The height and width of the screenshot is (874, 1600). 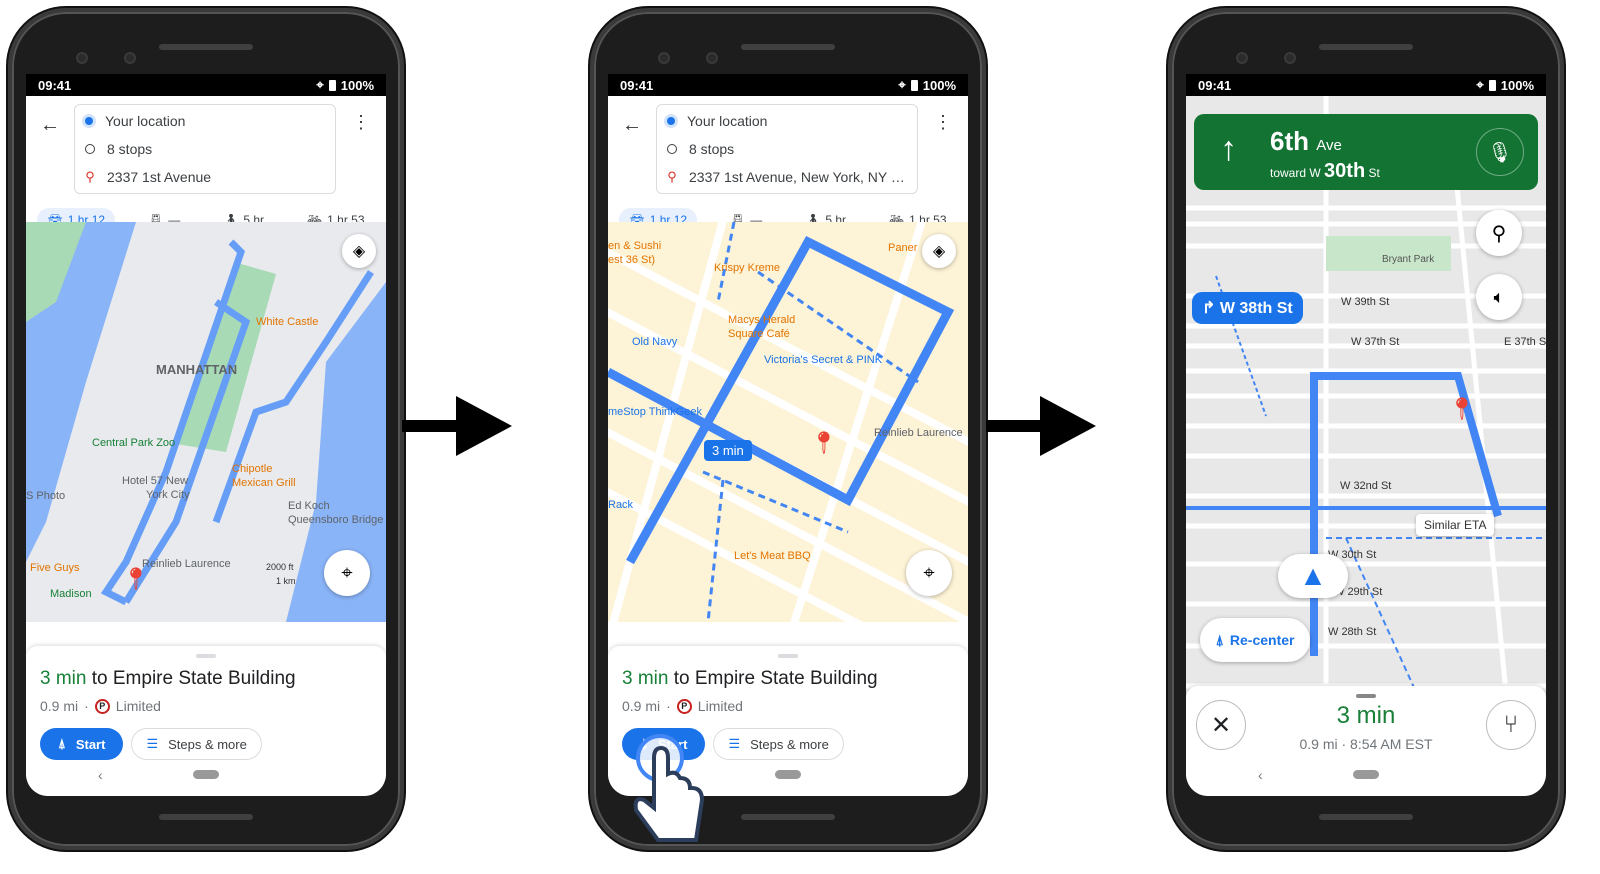 I want to click on map-label-central-park-zoo: Central Park Zoo, so click(x=134, y=443).